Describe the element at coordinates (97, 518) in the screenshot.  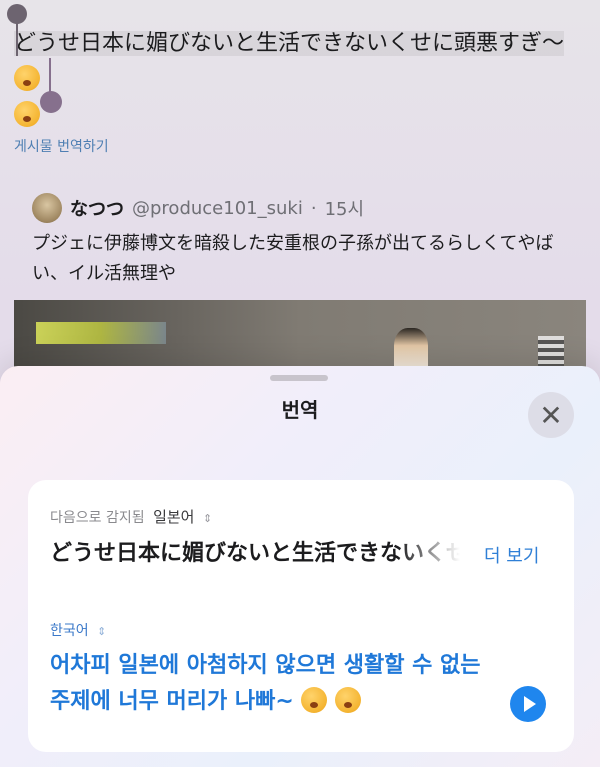
I see `detected-label: 다음으로 감지됨` at that location.